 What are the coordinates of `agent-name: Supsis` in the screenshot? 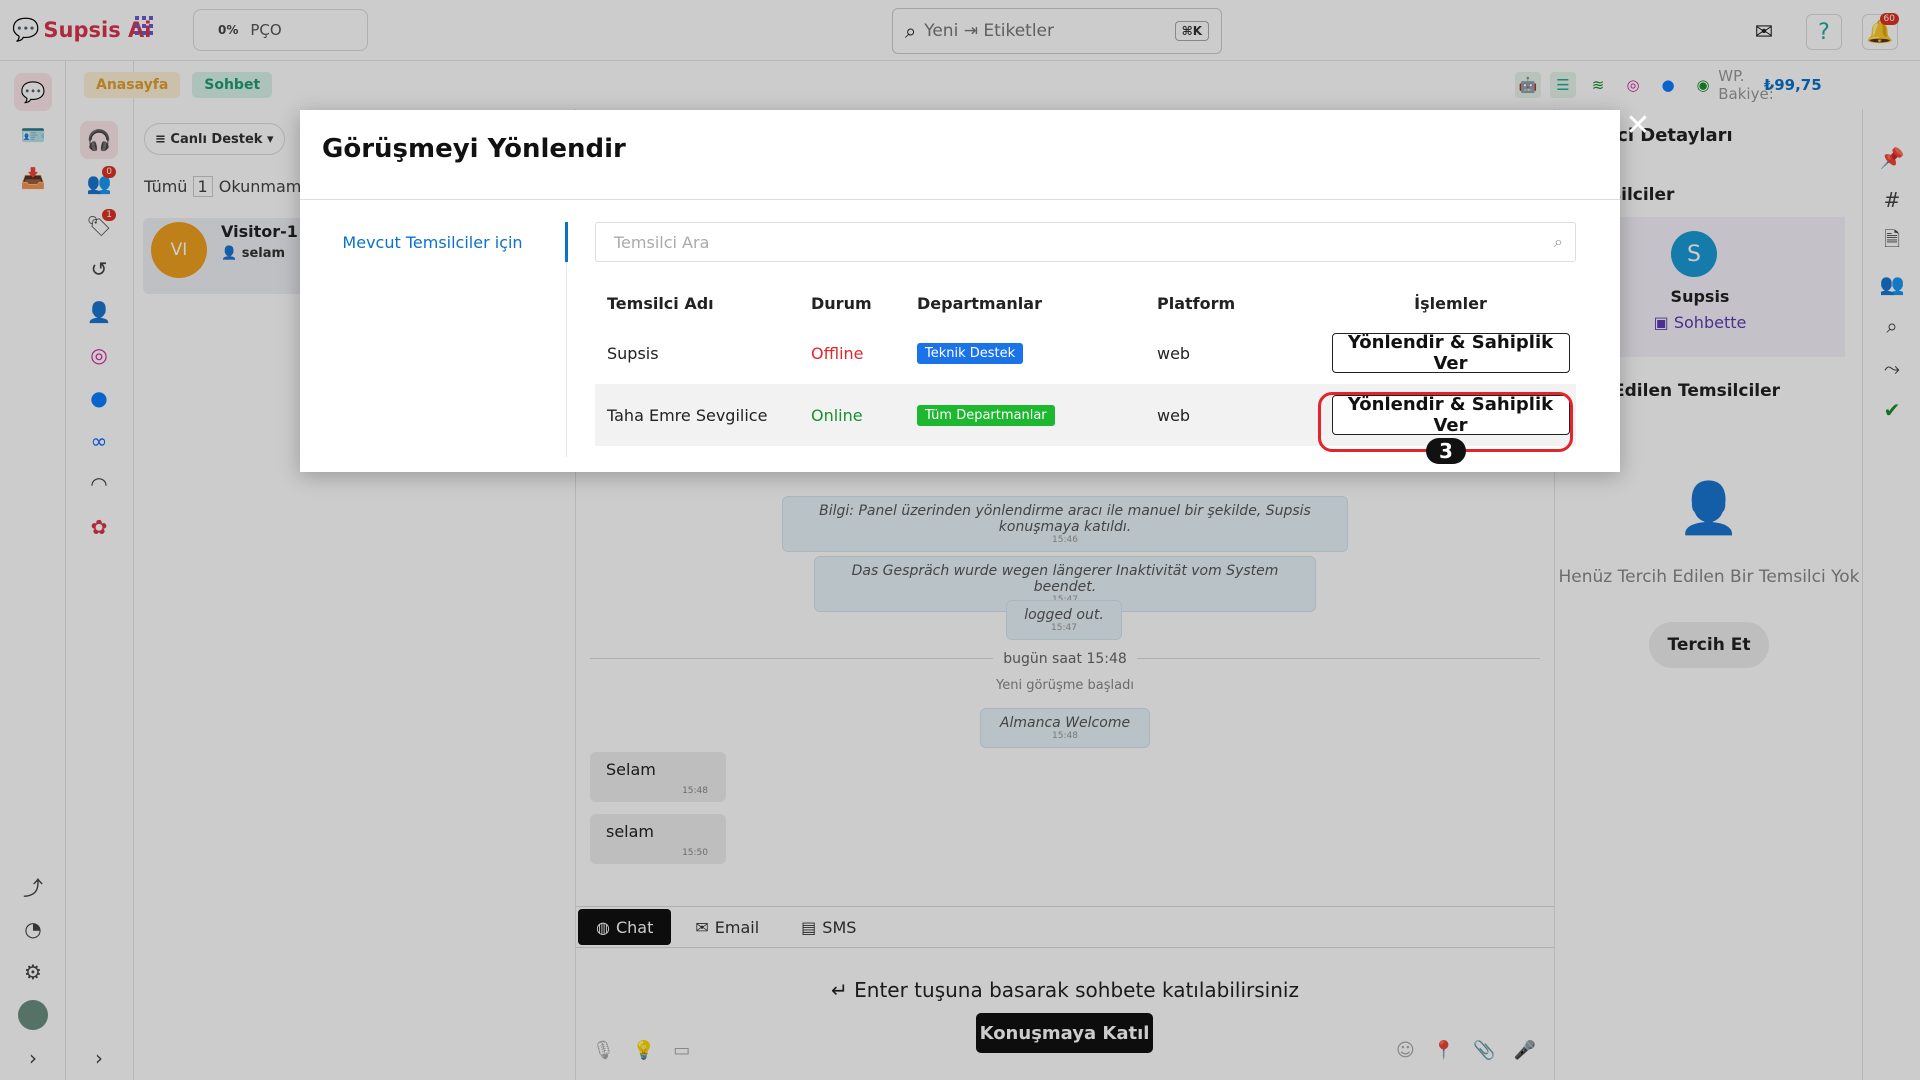 It's located at (697, 353).